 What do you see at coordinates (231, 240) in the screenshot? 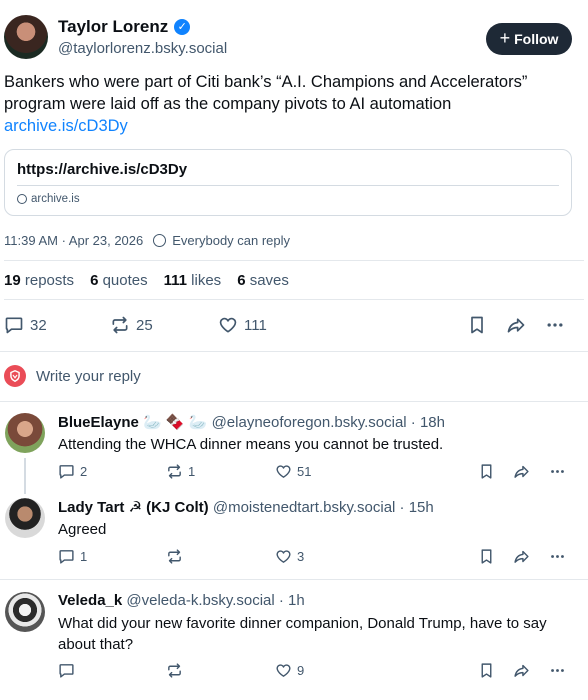
I see `reply-setting: Everybody can reply` at bounding box center [231, 240].